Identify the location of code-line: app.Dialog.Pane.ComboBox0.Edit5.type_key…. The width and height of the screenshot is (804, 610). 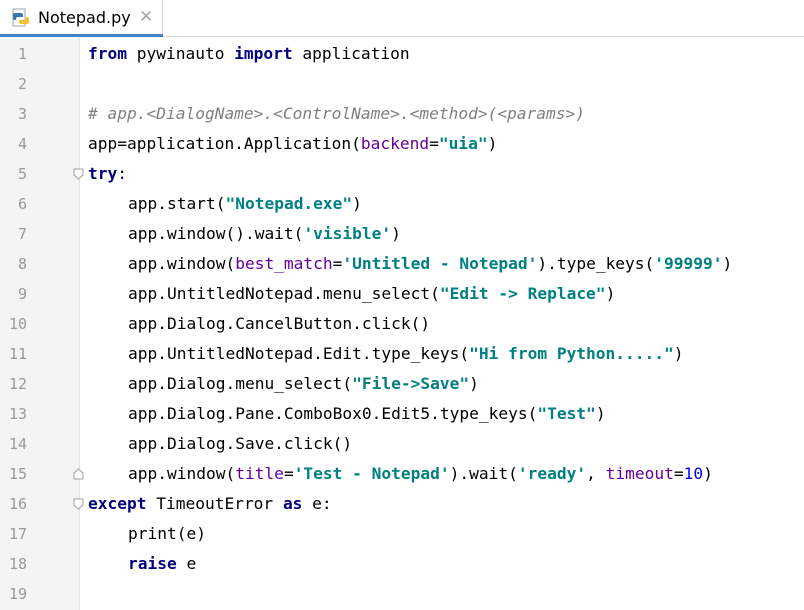
(466, 414).